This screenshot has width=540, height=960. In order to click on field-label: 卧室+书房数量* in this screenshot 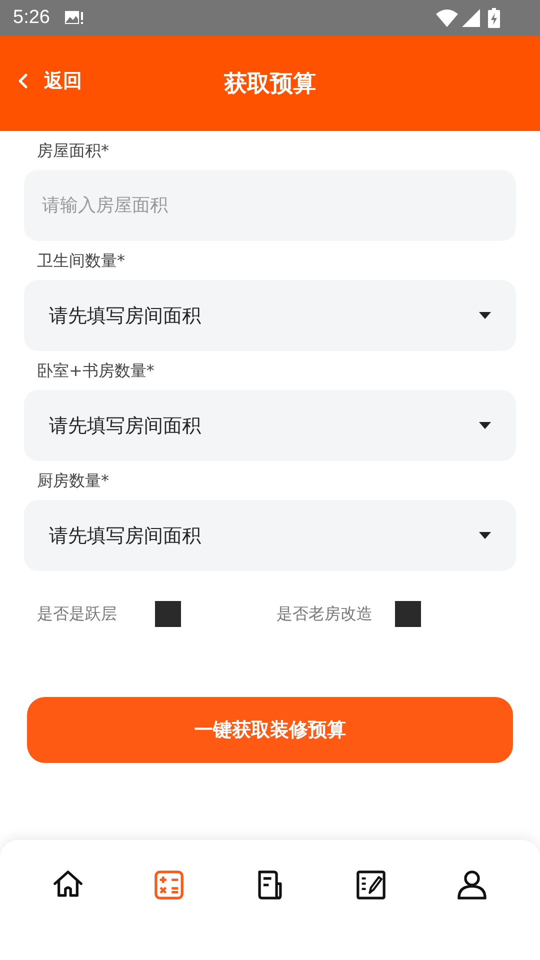, I will do `click(96, 371)`.